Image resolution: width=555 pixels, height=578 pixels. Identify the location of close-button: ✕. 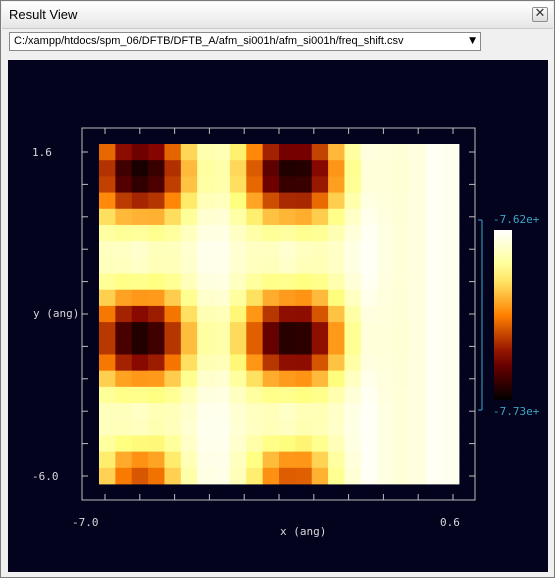
(540, 14).